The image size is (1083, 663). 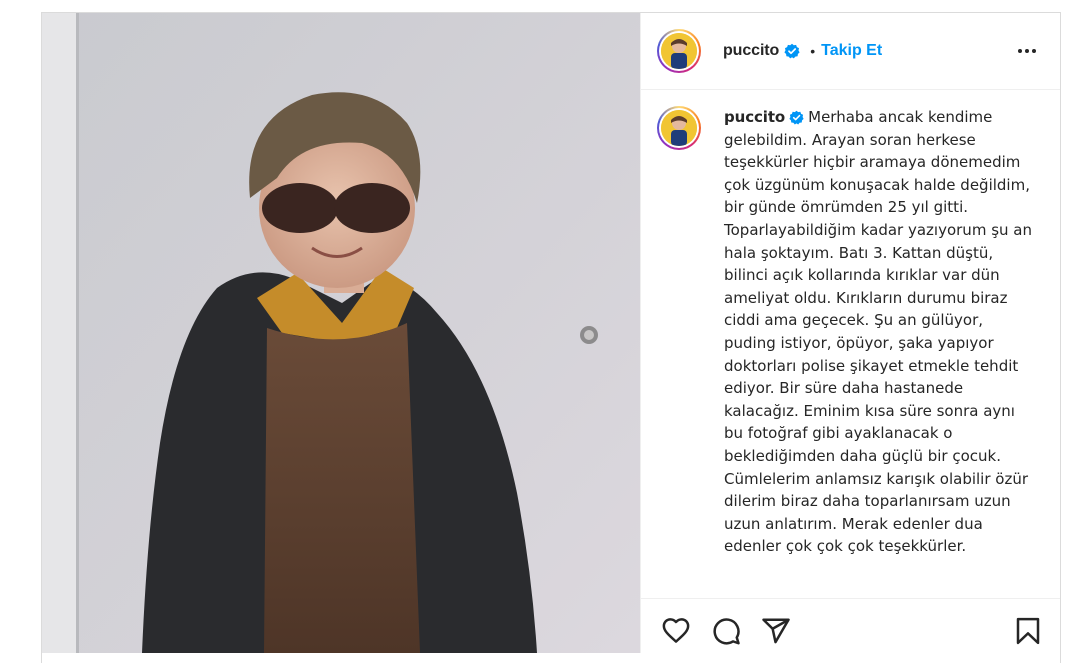 I want to click on avatar, so click(x=679, y=51).